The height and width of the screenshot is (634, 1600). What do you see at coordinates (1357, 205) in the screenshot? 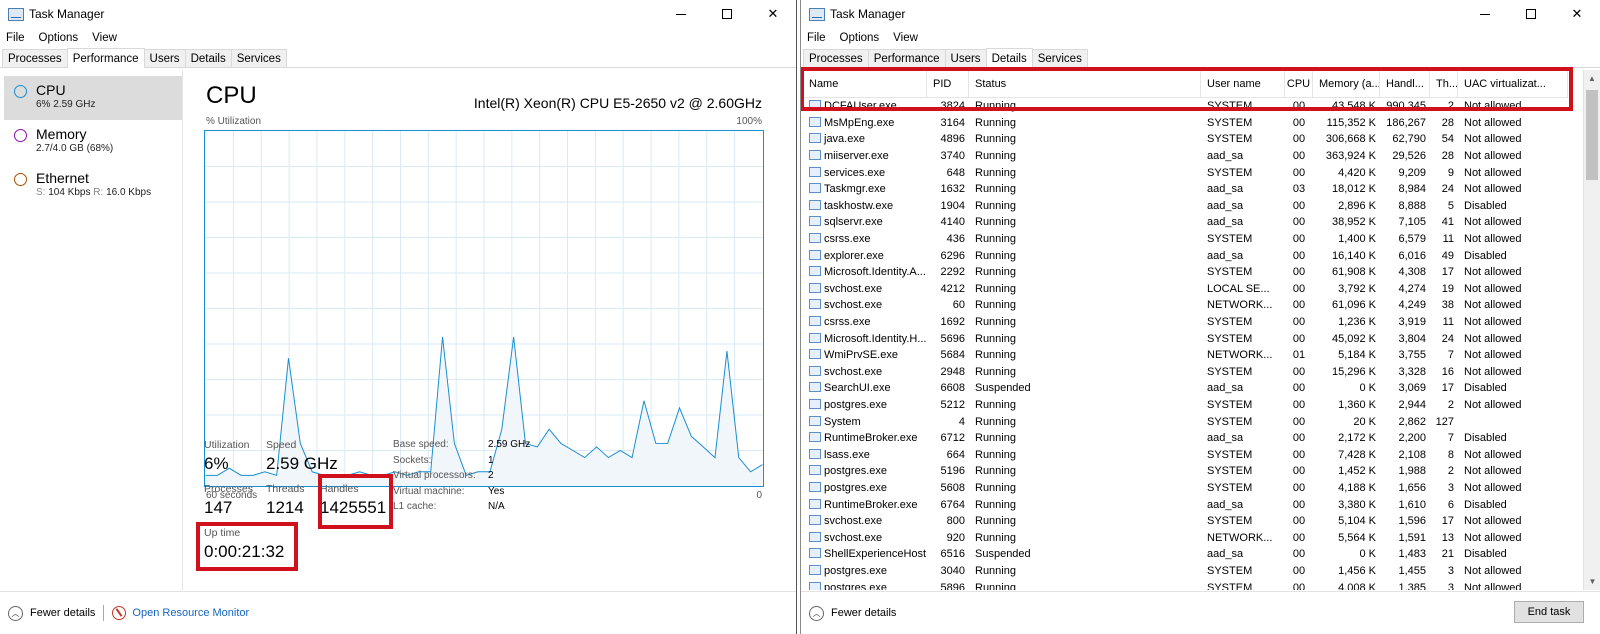
I see `cell-memory: 2,896 K` at bounding box center [1357, 205].